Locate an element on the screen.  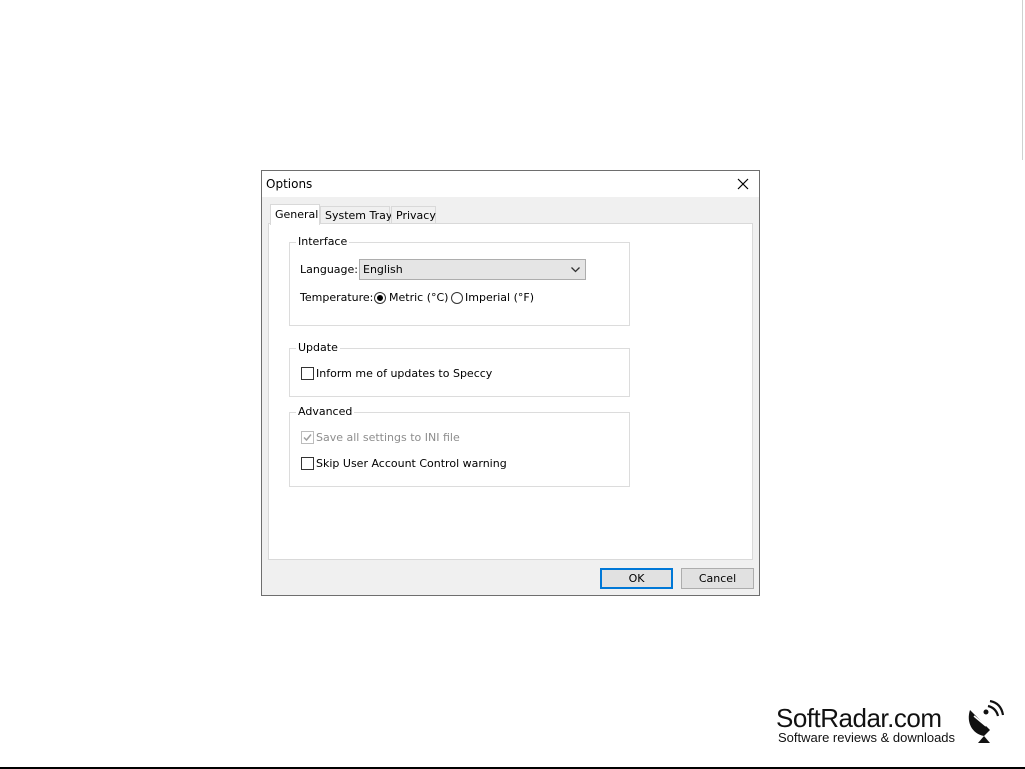
inform-updates-label: Inform me of updates to Speccy is located at coordinates (404, 374).